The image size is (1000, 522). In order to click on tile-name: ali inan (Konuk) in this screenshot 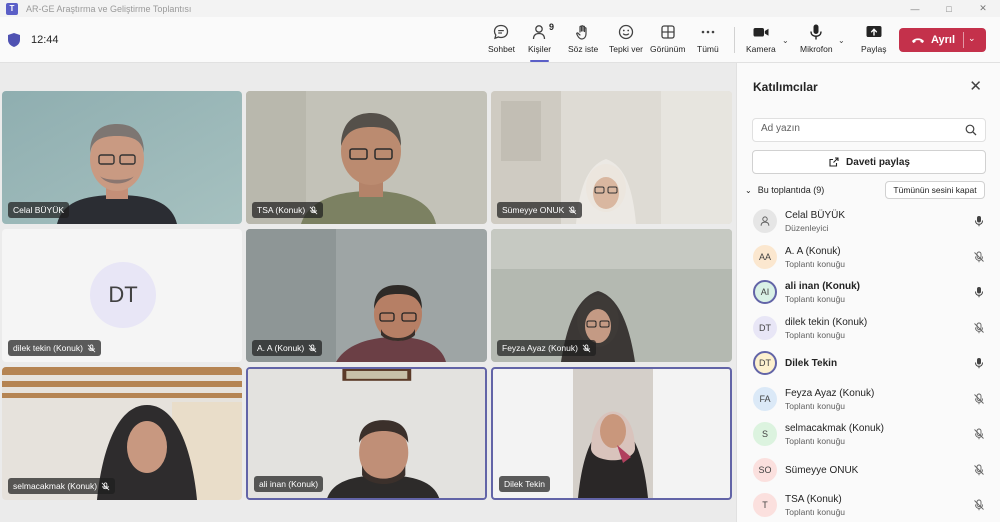, I will do `click(289, 484)`.